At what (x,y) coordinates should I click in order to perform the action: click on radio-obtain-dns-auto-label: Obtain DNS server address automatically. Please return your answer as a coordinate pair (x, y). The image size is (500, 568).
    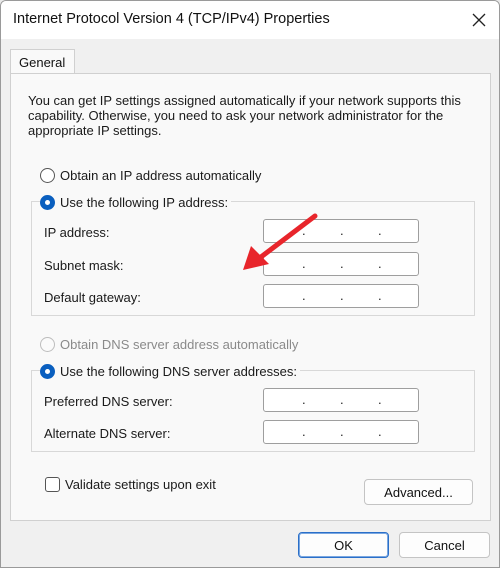
    Looking at the image, I should click on (179, 344).